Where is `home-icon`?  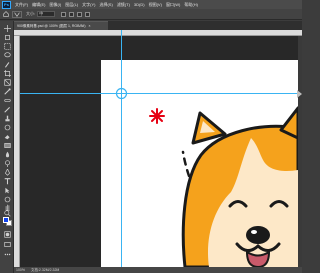
home-icon is located at coordinates (6, 14).